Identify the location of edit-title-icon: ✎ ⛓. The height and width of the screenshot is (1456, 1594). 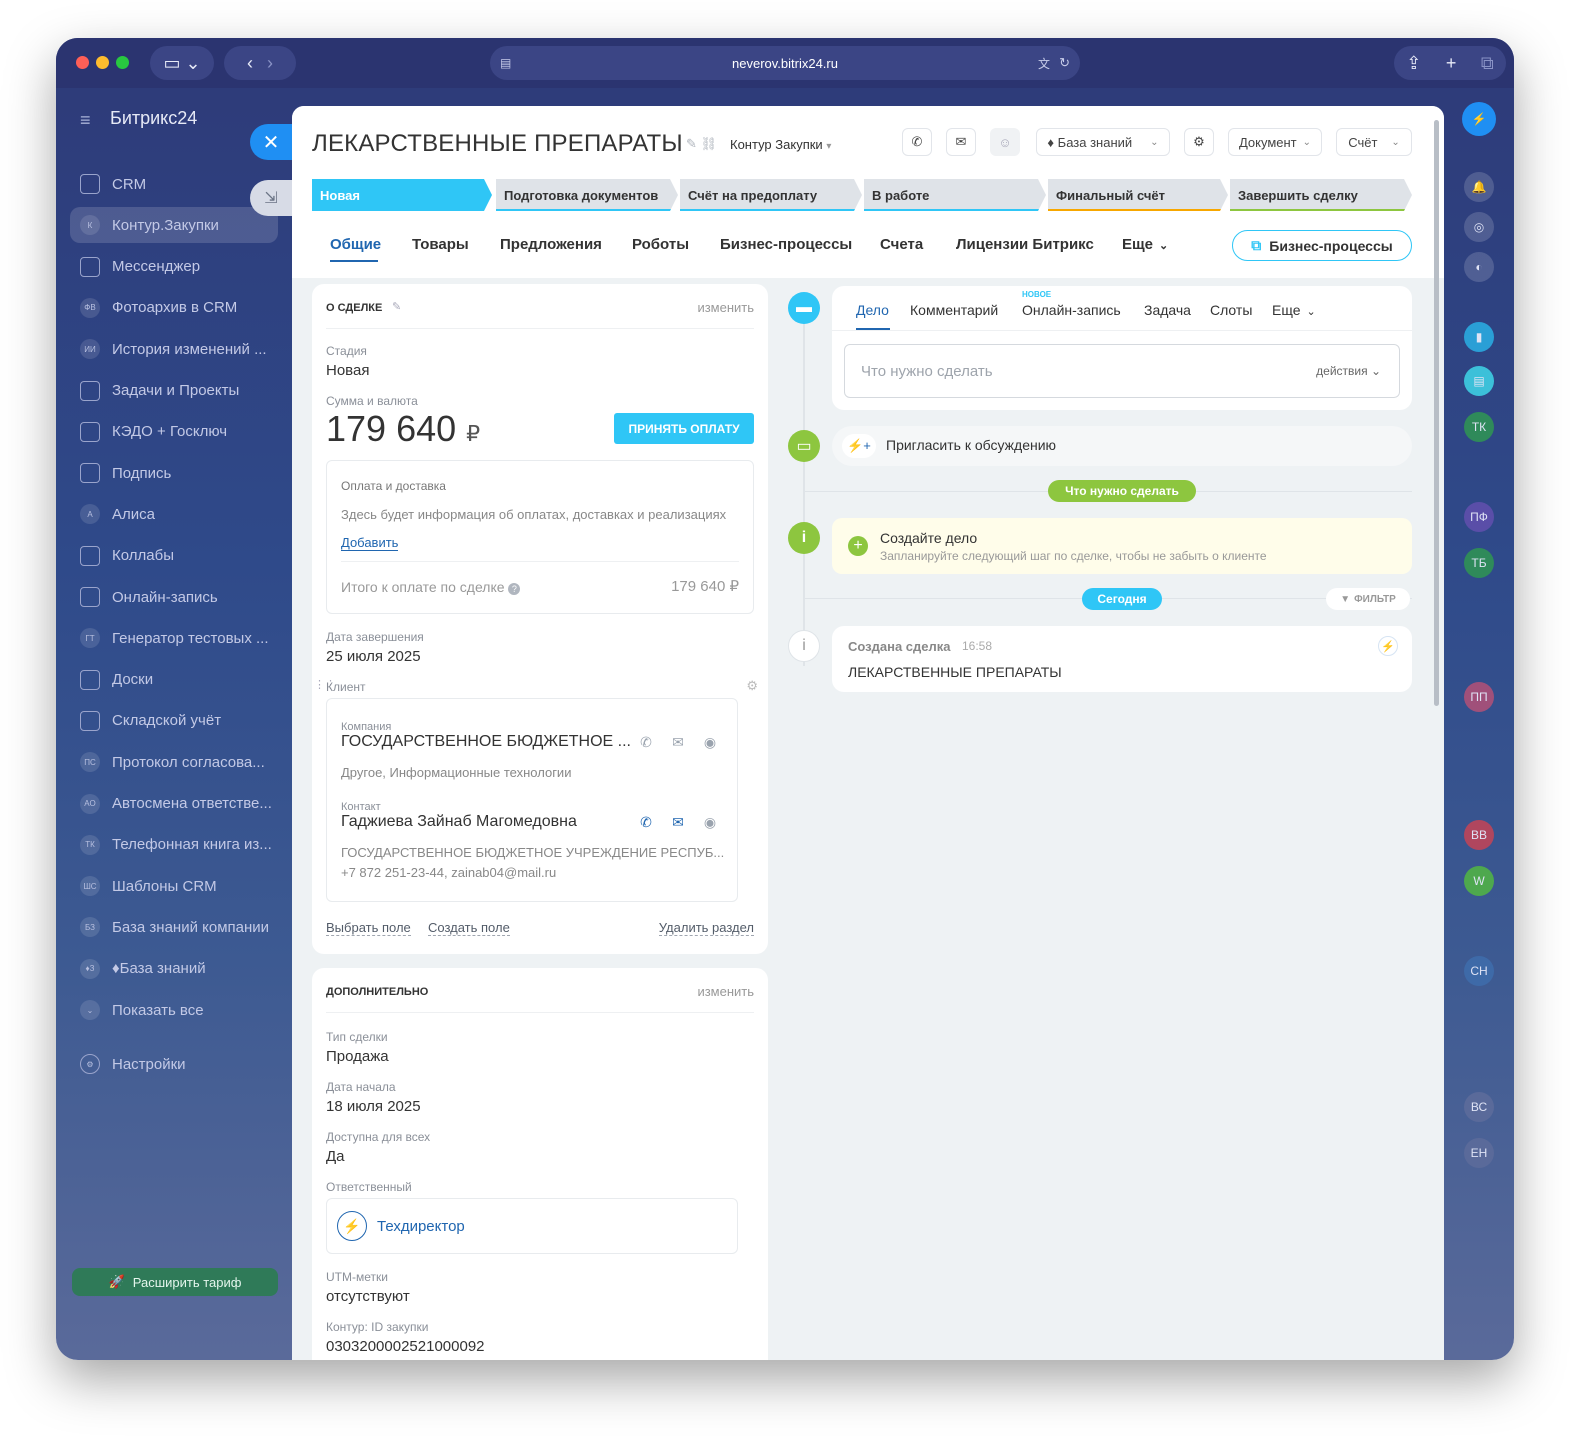
(701, 144).